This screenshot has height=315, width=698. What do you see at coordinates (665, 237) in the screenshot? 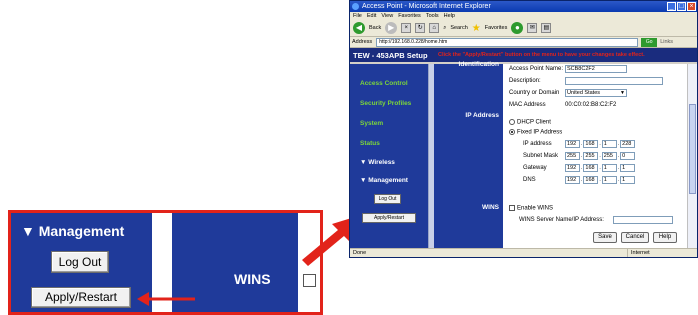
I see `help-button: Help` at bounding box center [665, 237].